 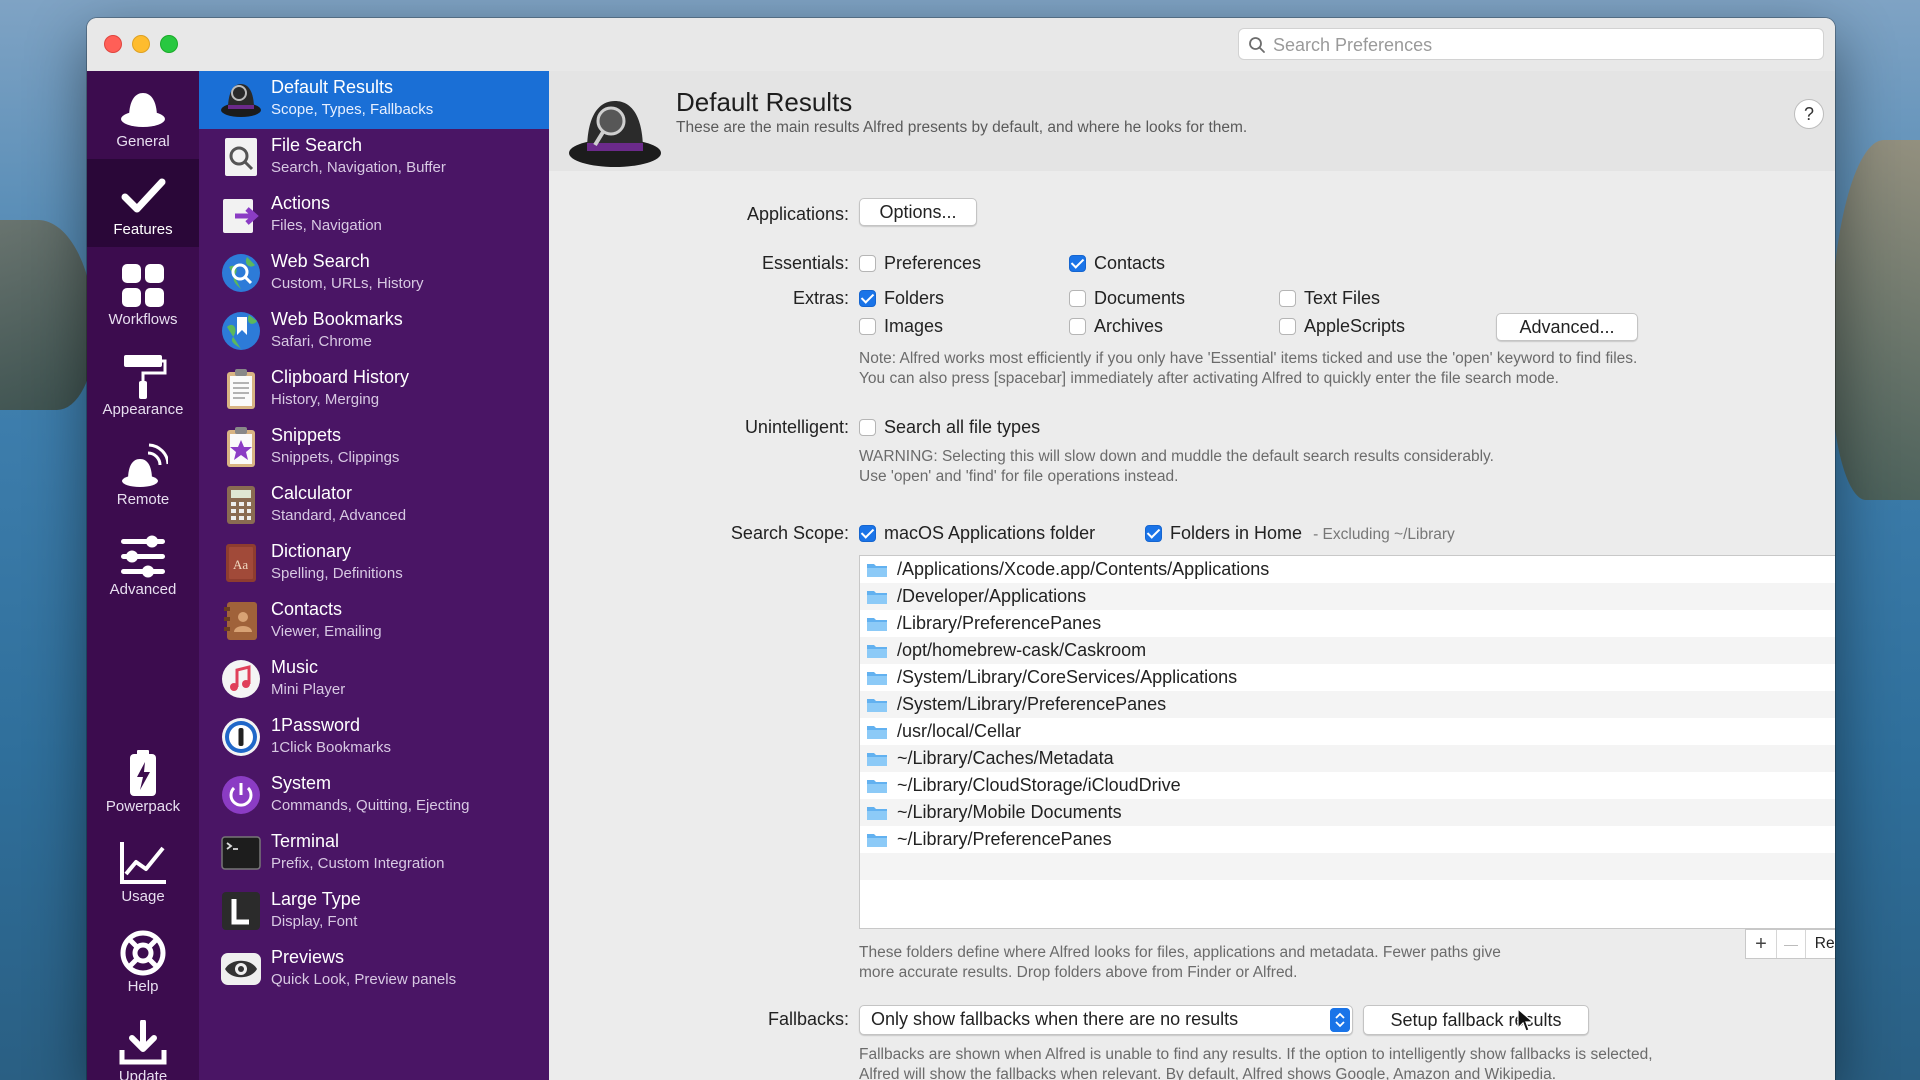 I want to click on category-help: Help, so click(x=143, y=960).